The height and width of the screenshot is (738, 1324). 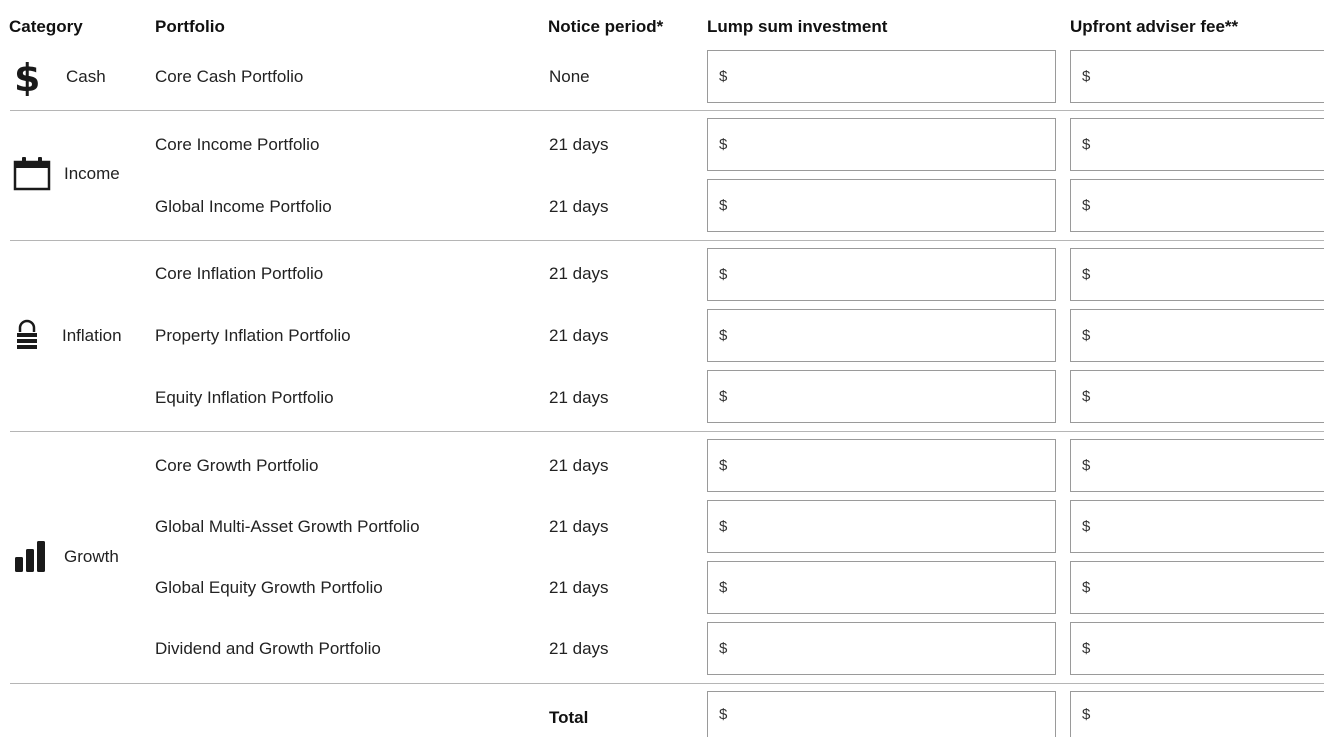 What do you see at coordinates (91, 556) in the screenshot?
I see `category-label: Growth` at bounding box center [91, 556].